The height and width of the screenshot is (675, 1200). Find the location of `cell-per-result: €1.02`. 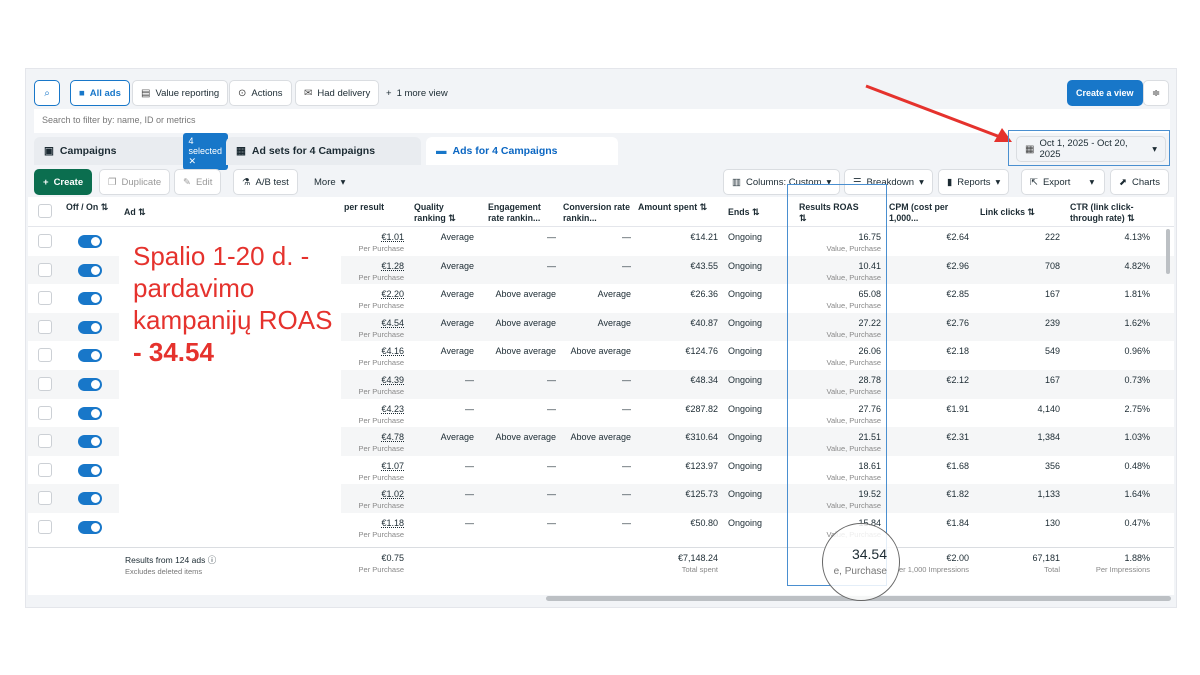

cell-per-result: €1.02 is located at coordinates (374, 494).